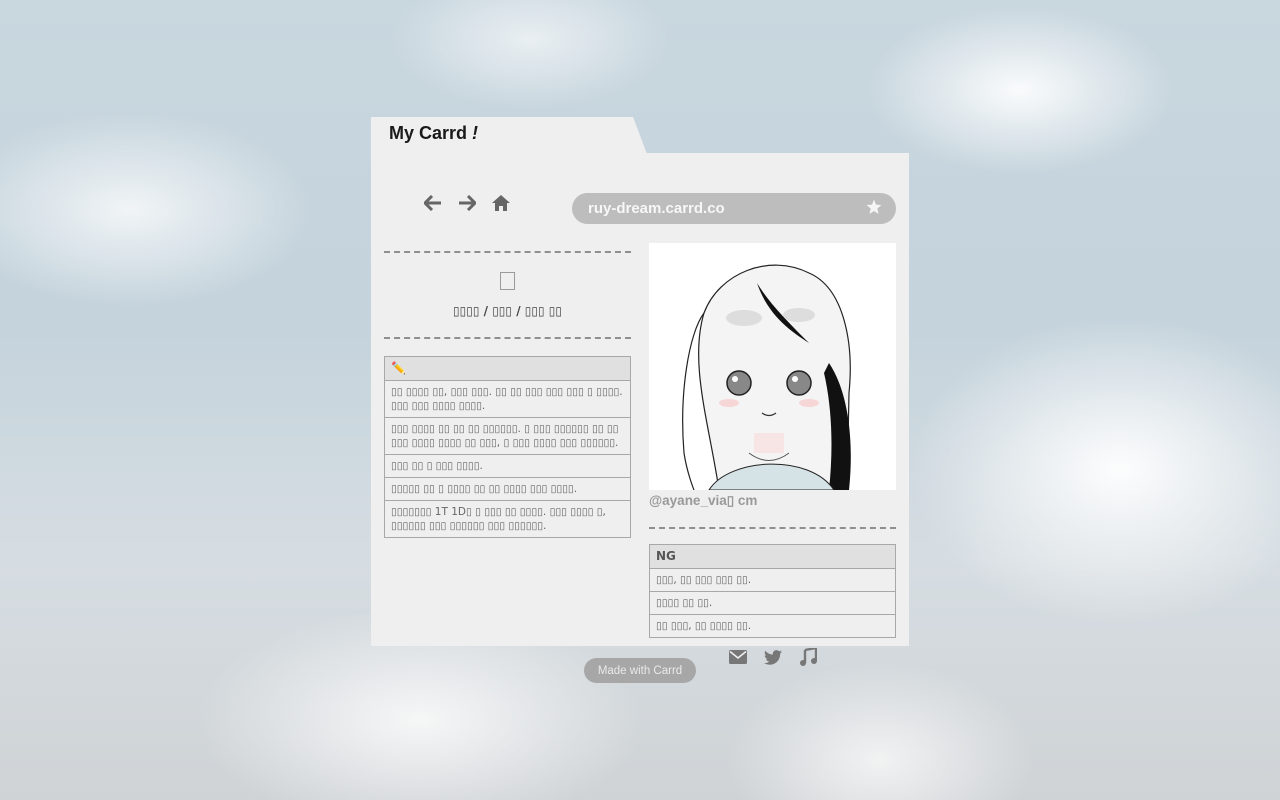 Image resolution: width=1280 pixels, height=800 pixels. I want to click on star-icon, so click(874, 209).